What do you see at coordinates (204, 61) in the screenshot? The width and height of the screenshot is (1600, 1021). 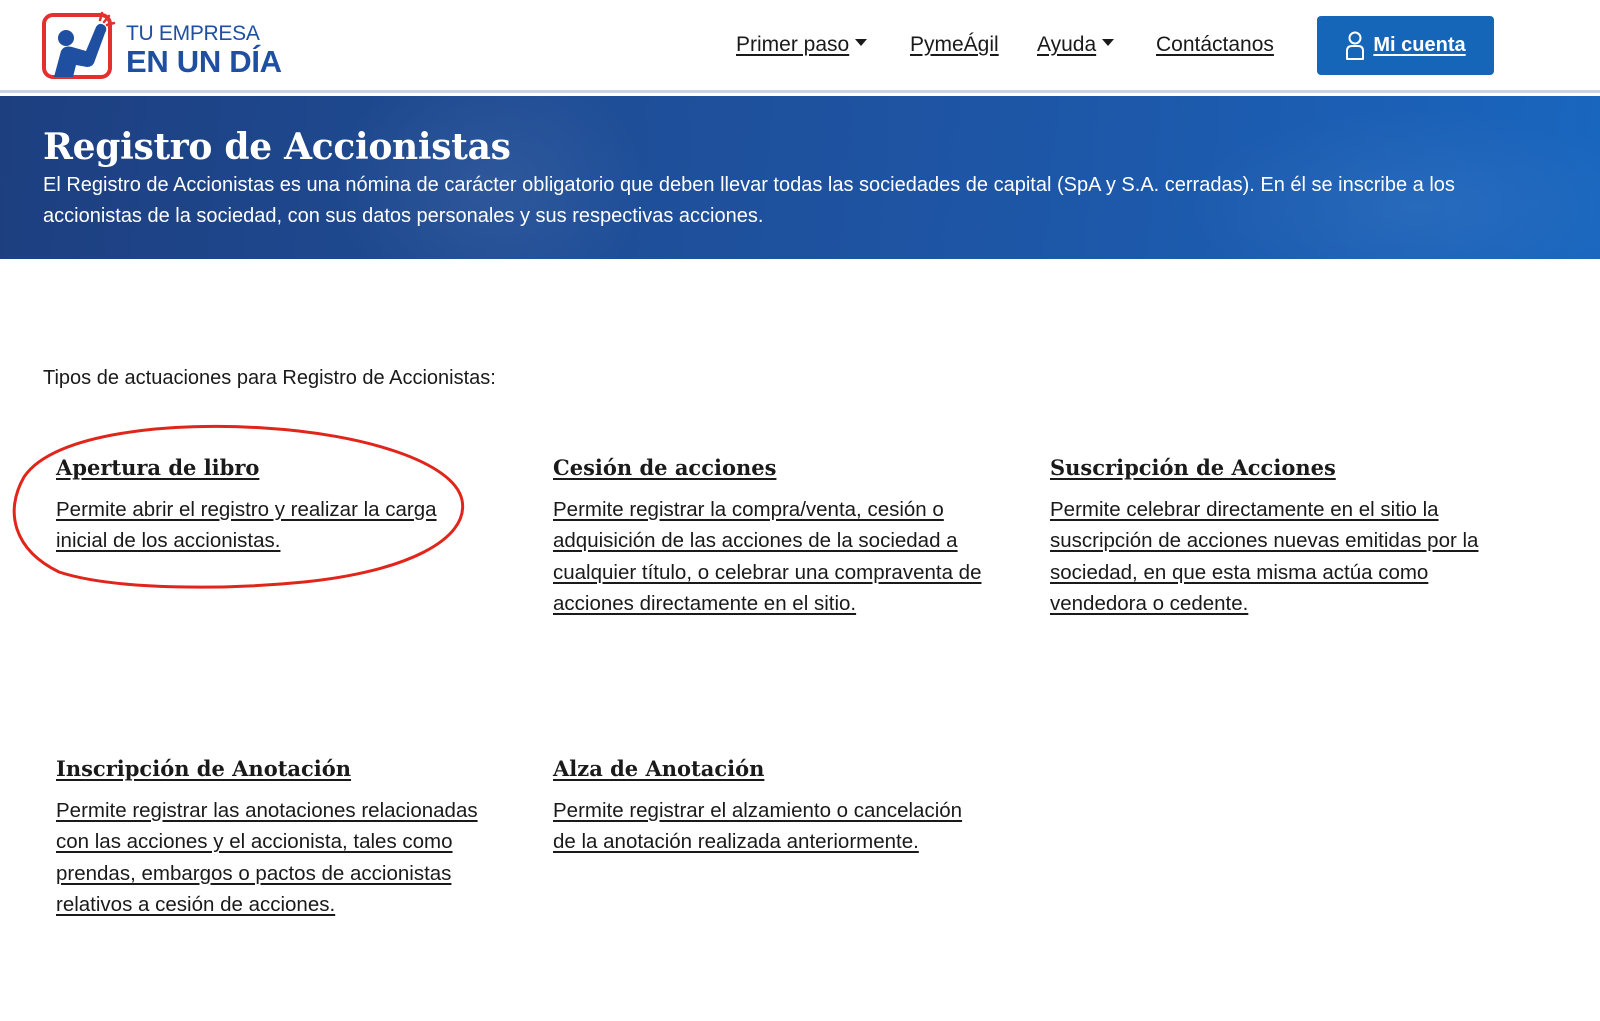 I see `logo-line2: EN UN DÍA` at bounding box center [204, 61].